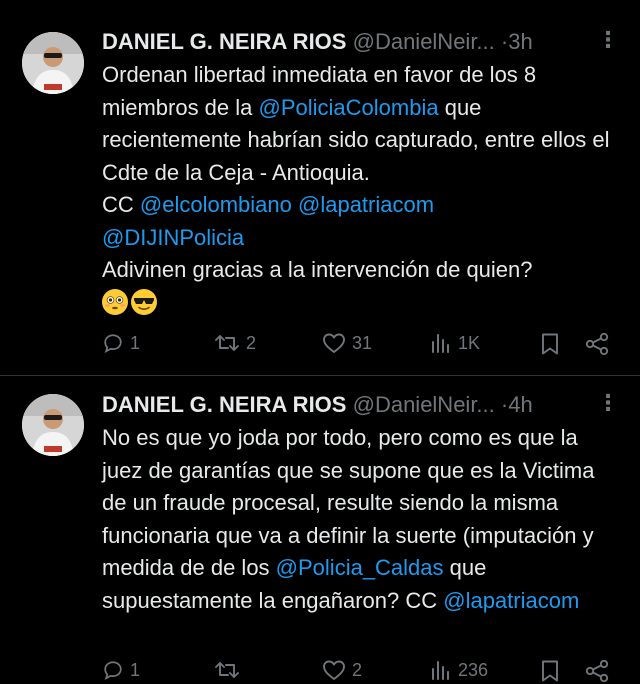 This screenshot has width=640, height=684. What do you see at coordinates (144, 301) in the screenshot?
I see `sunglasses-face-icon` at bounding box center [144, 301].